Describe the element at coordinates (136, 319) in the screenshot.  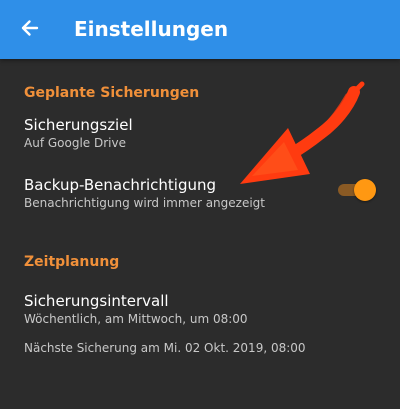
I see `pref-summary: Wöchentlich, am Mittwoch, um 08:00` at that location.